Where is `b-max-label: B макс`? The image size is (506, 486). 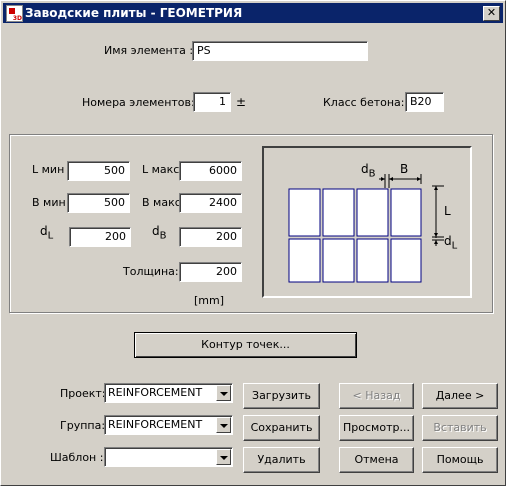
b-max-label: B макс is located at coordinates (161, 202).